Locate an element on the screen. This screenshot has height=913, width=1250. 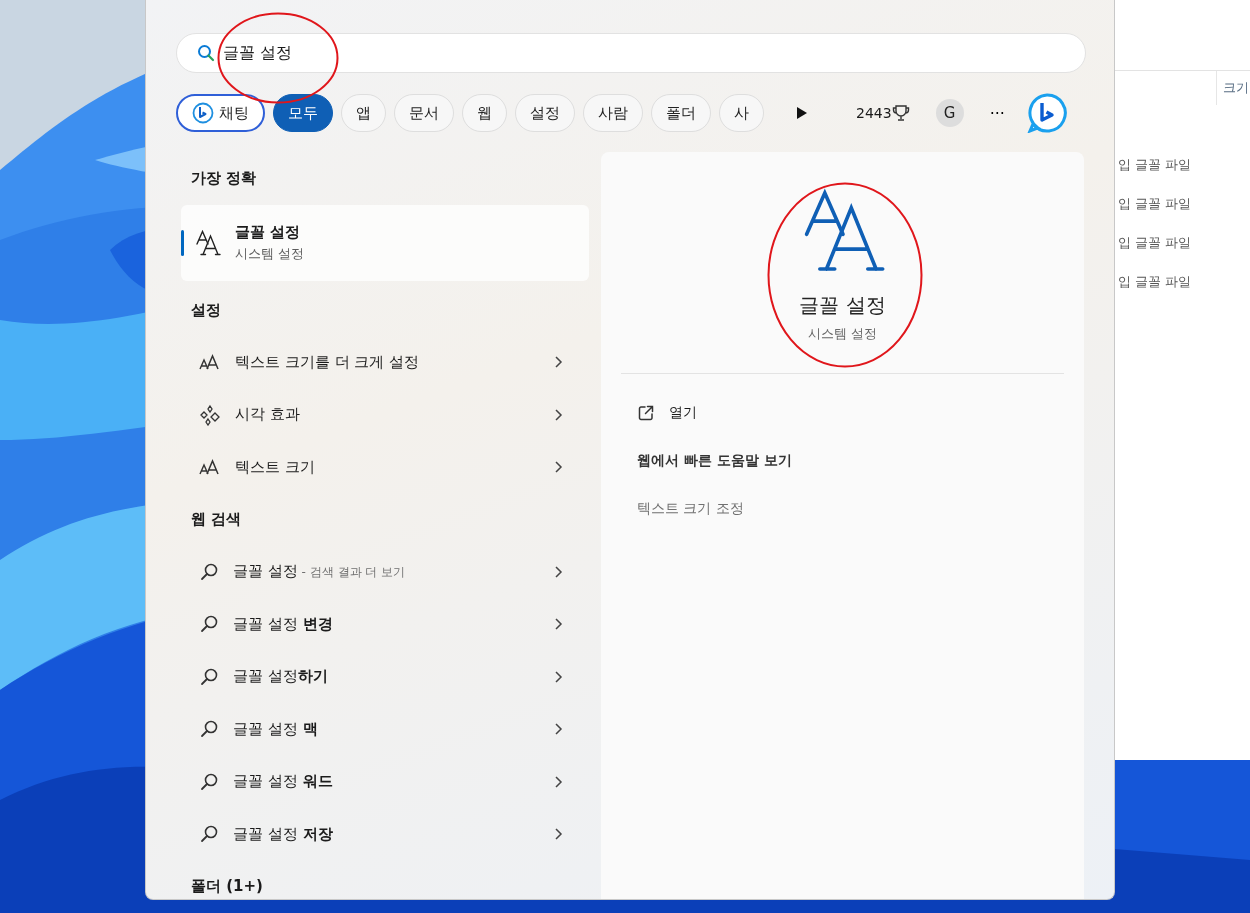
font-icon is located at coordinates (208, 243).